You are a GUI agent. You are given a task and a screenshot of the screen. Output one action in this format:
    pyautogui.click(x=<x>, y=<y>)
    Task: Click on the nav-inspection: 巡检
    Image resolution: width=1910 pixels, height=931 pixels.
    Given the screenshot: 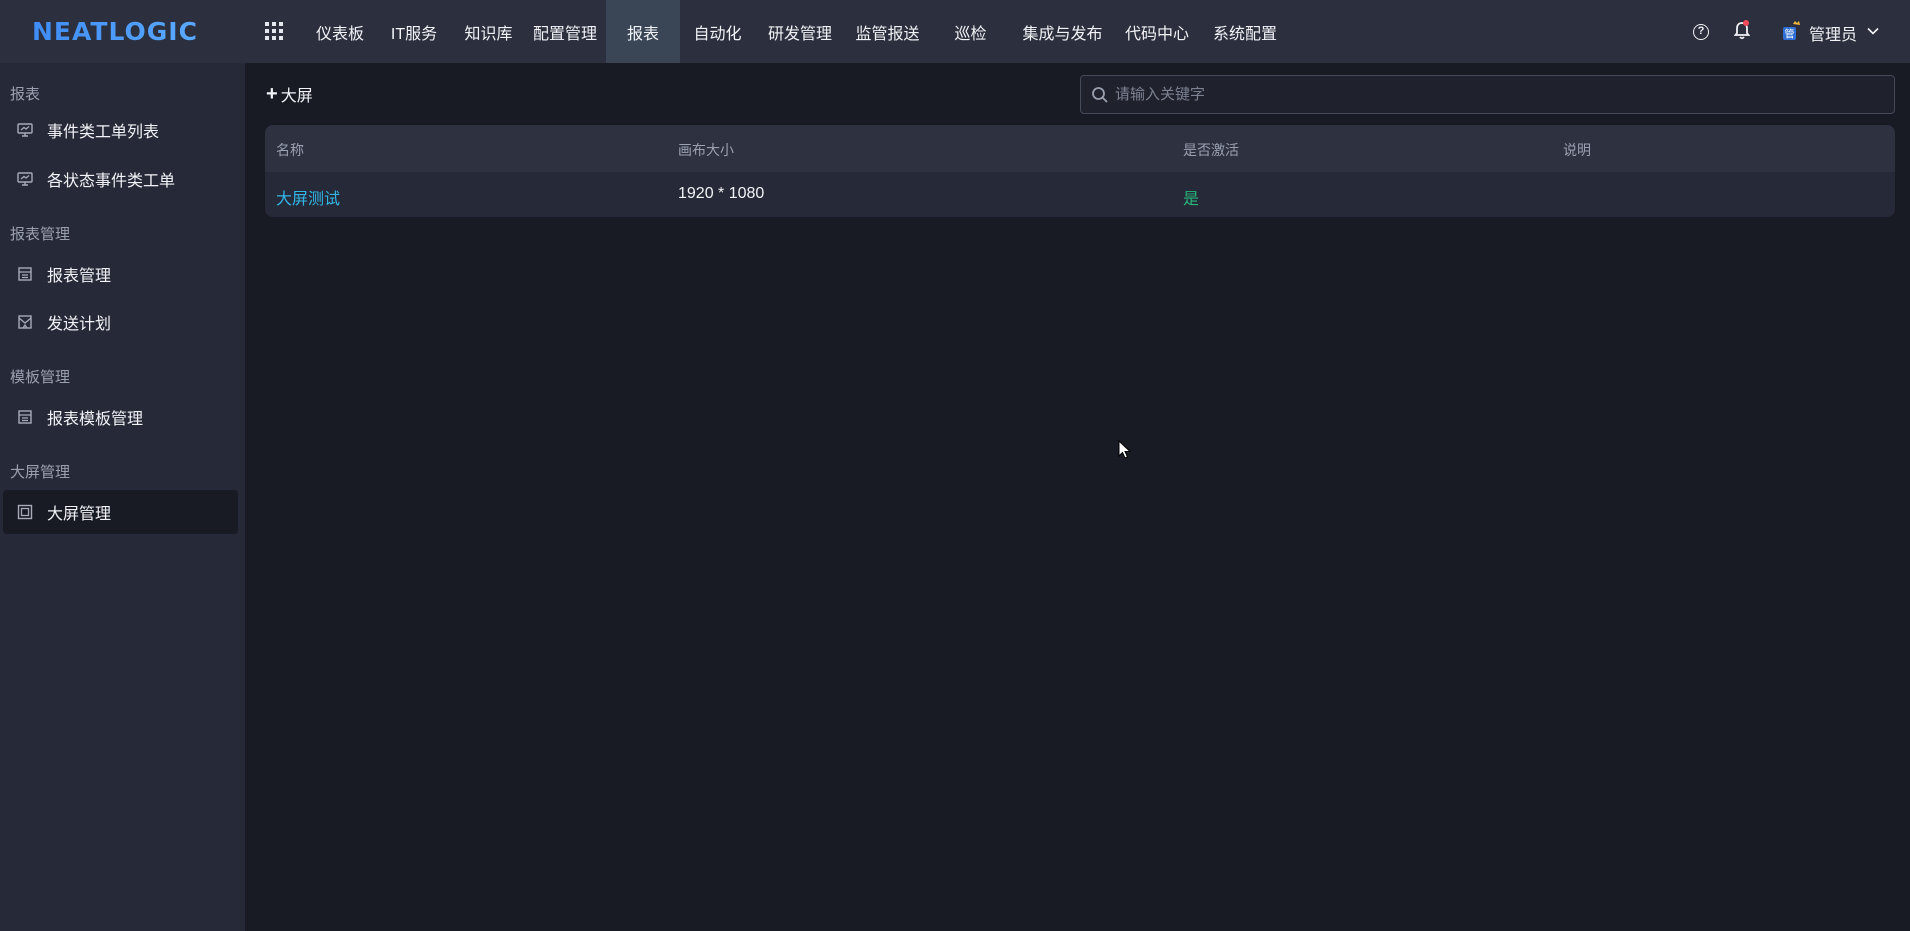 What is the action you would take?
    pyautogui.click(x=970, y=31)
    